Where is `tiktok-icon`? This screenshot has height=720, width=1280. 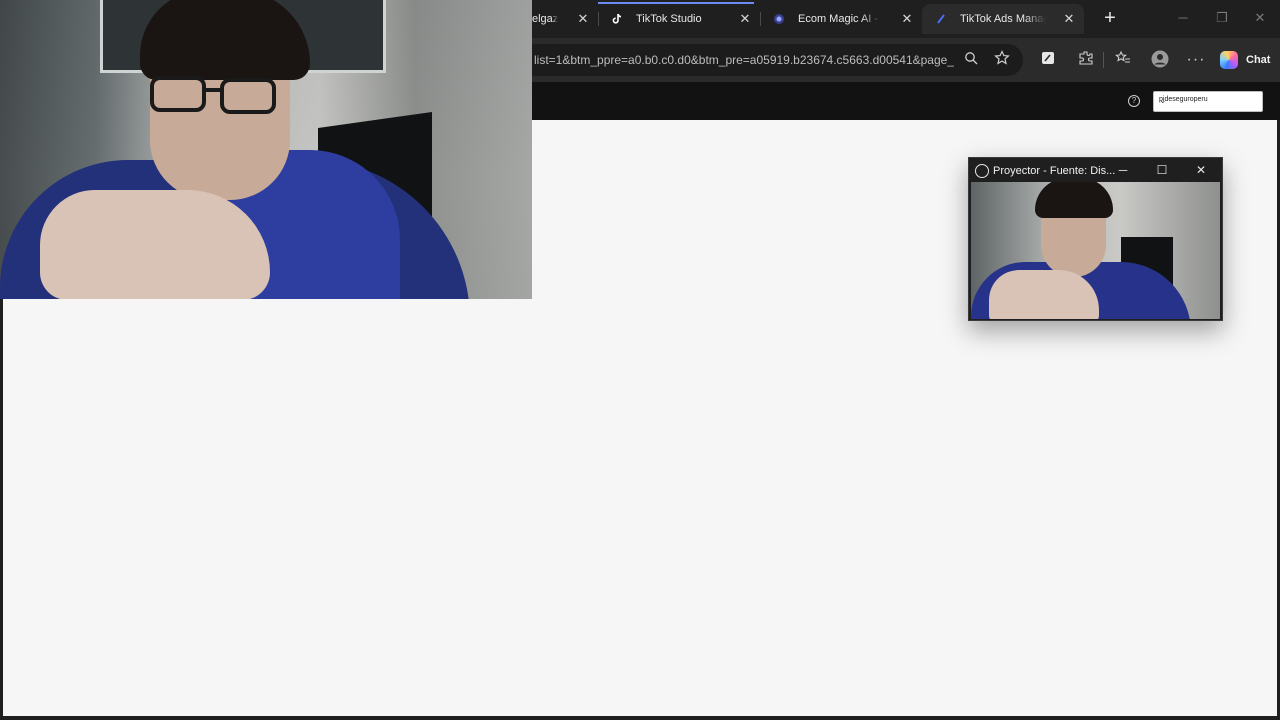
tiktok-icon is located at coordinates (617, 19).